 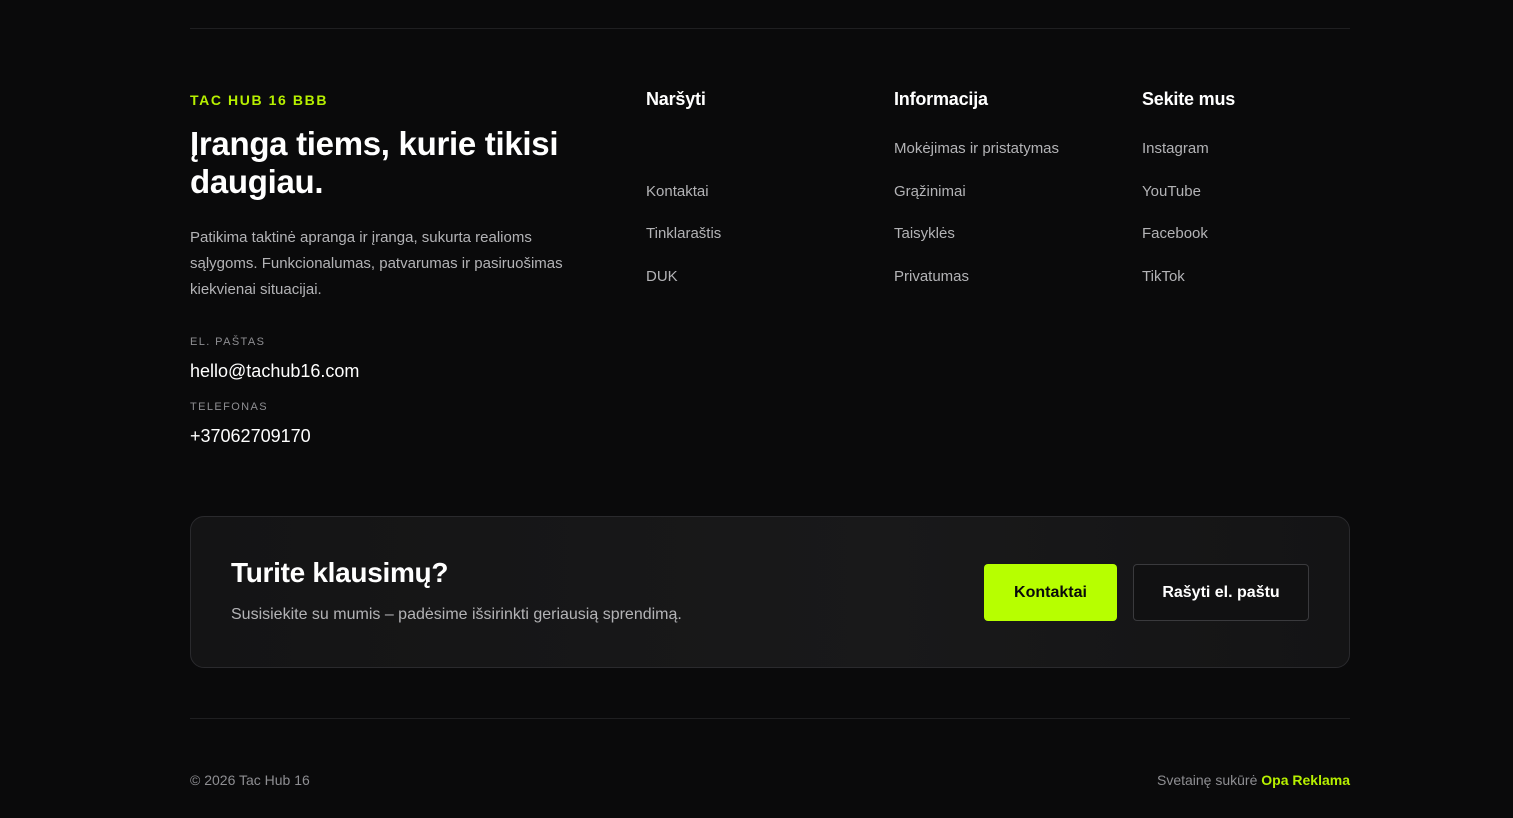 What do you see at coordinates (390, 371) in the screenshot?
I see `email-link: hello@tachub16.com` at bounding box center [390, 371].